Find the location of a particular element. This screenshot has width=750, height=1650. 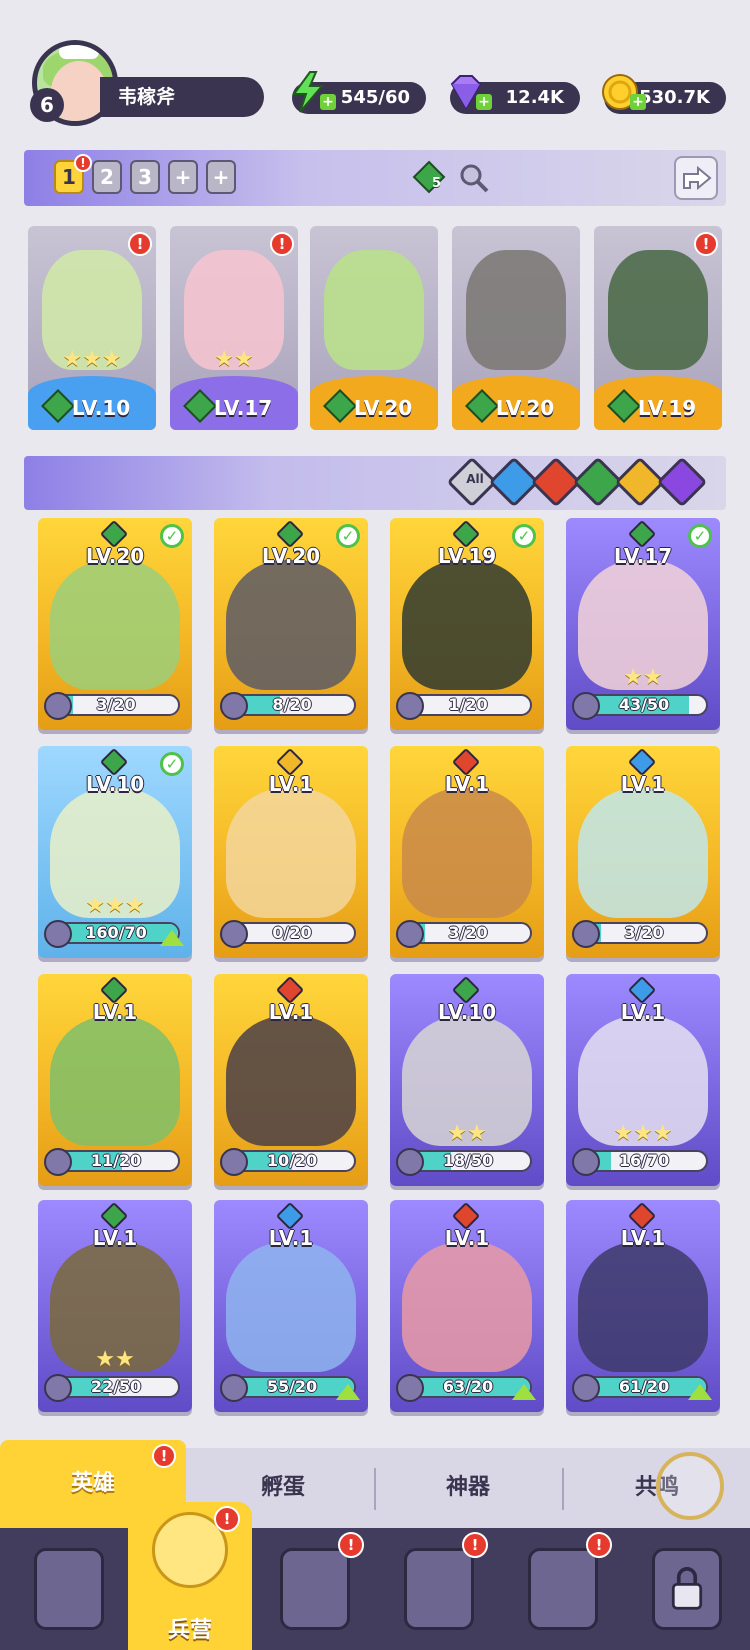

team-slot-add-1: + is located at coordinates (183, 177).